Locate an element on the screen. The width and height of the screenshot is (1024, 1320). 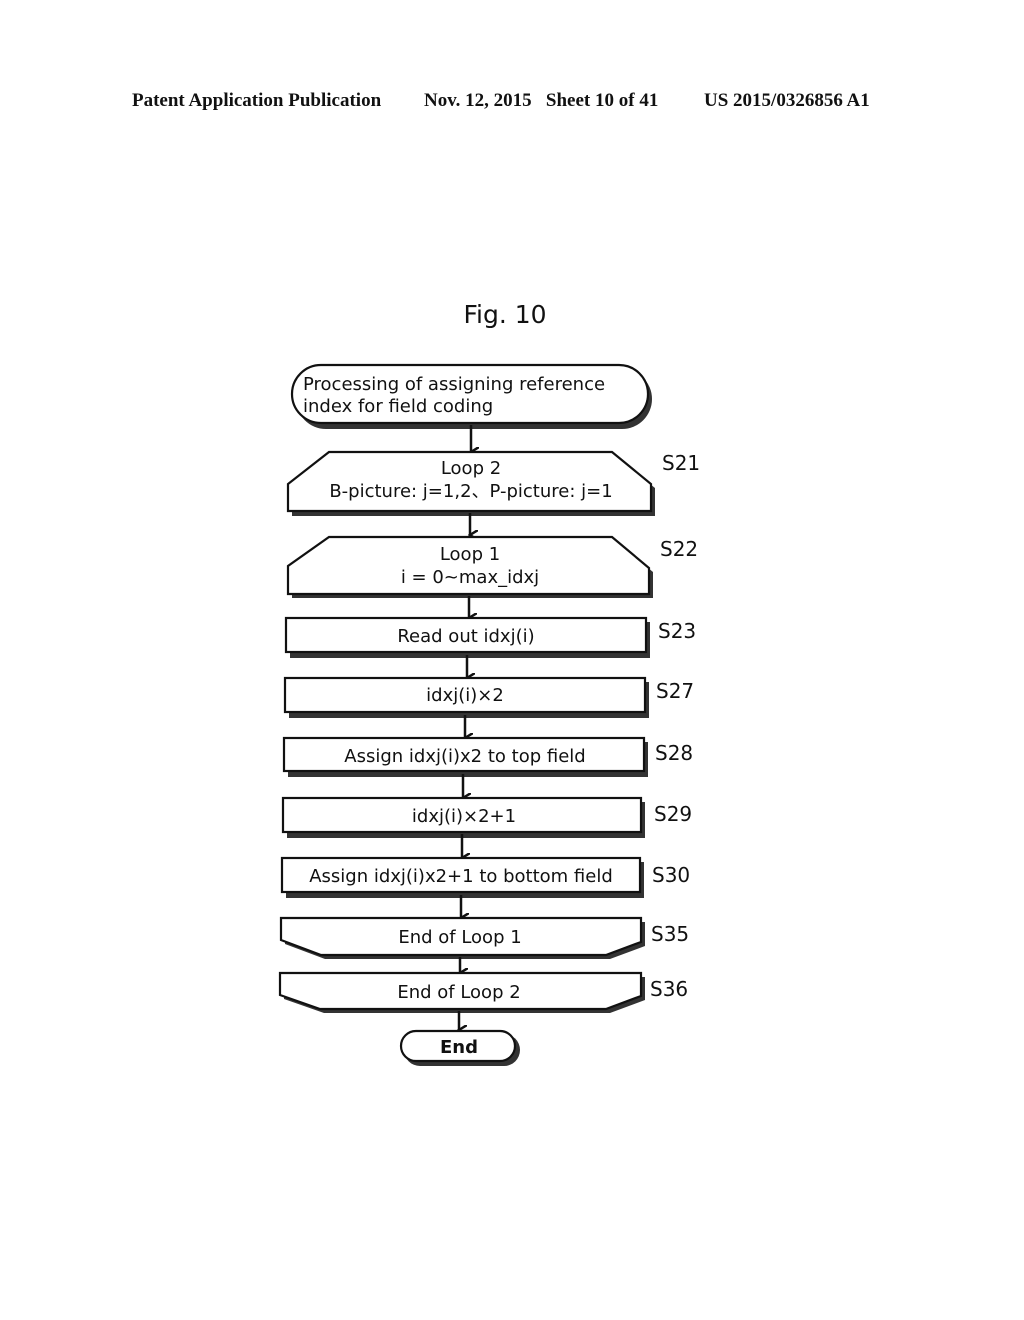
s23-label: S23 is located at coordinates (677, 631).